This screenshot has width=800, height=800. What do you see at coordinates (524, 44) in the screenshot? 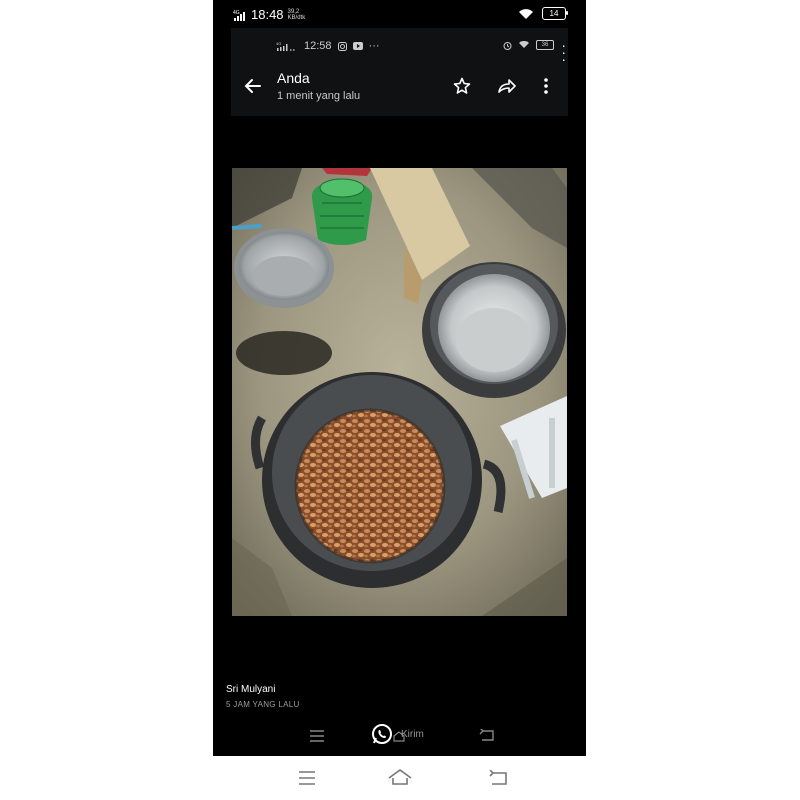
I see `inner-wifi-icon` at bounding box center [524, 44].